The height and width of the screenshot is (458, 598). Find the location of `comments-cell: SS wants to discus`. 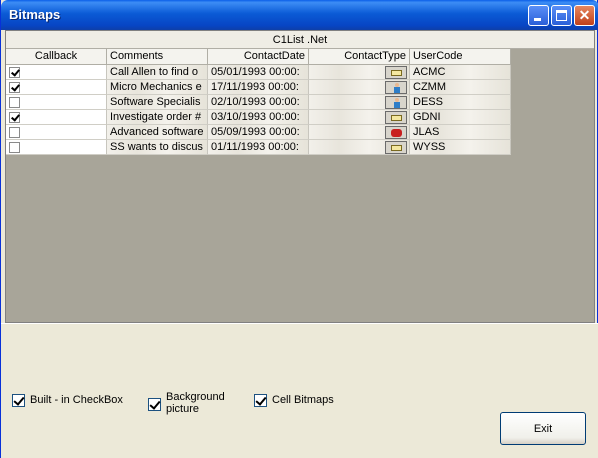

comments-cell: SS wants to discus is located at coordinates (157, 147).